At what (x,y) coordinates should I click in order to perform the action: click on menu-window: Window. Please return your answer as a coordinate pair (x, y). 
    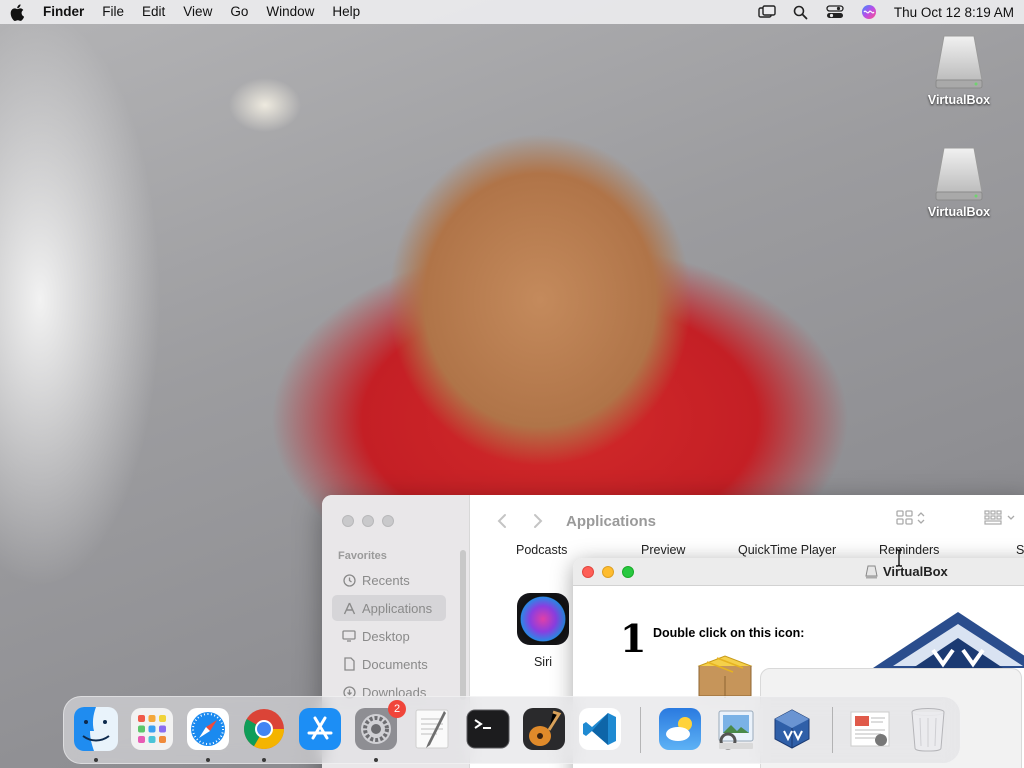
    Looking at the image, I should click on (290, 12).